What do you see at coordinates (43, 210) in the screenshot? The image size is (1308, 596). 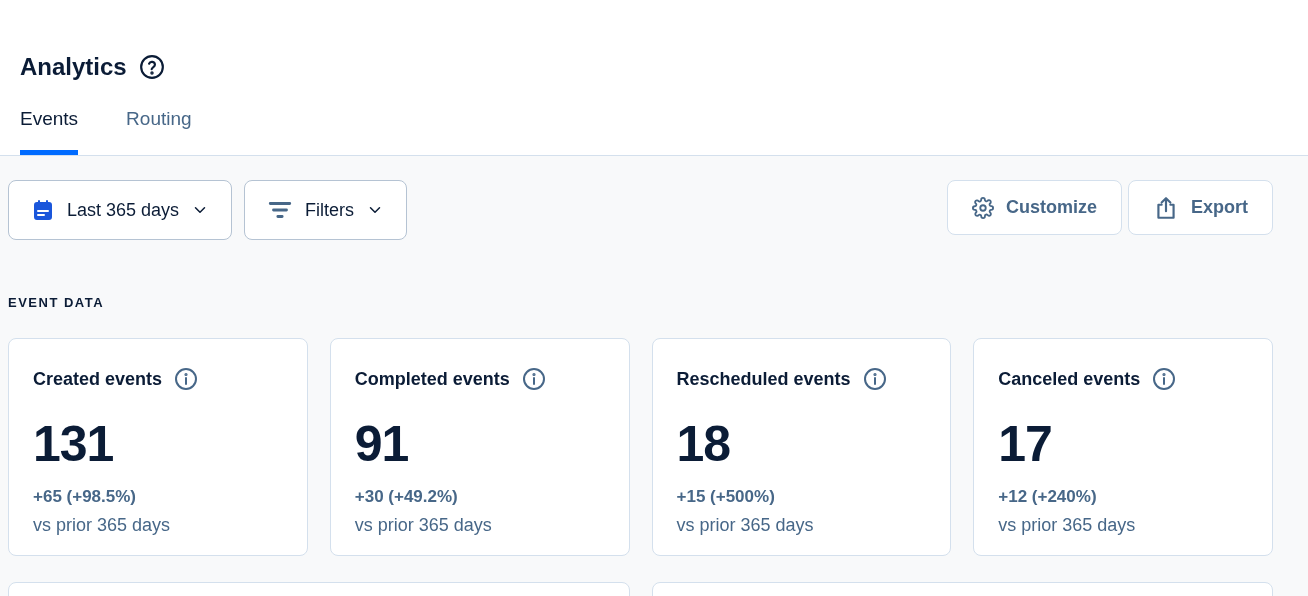 I see `calendar-icon` at bounding box center [43, 210].